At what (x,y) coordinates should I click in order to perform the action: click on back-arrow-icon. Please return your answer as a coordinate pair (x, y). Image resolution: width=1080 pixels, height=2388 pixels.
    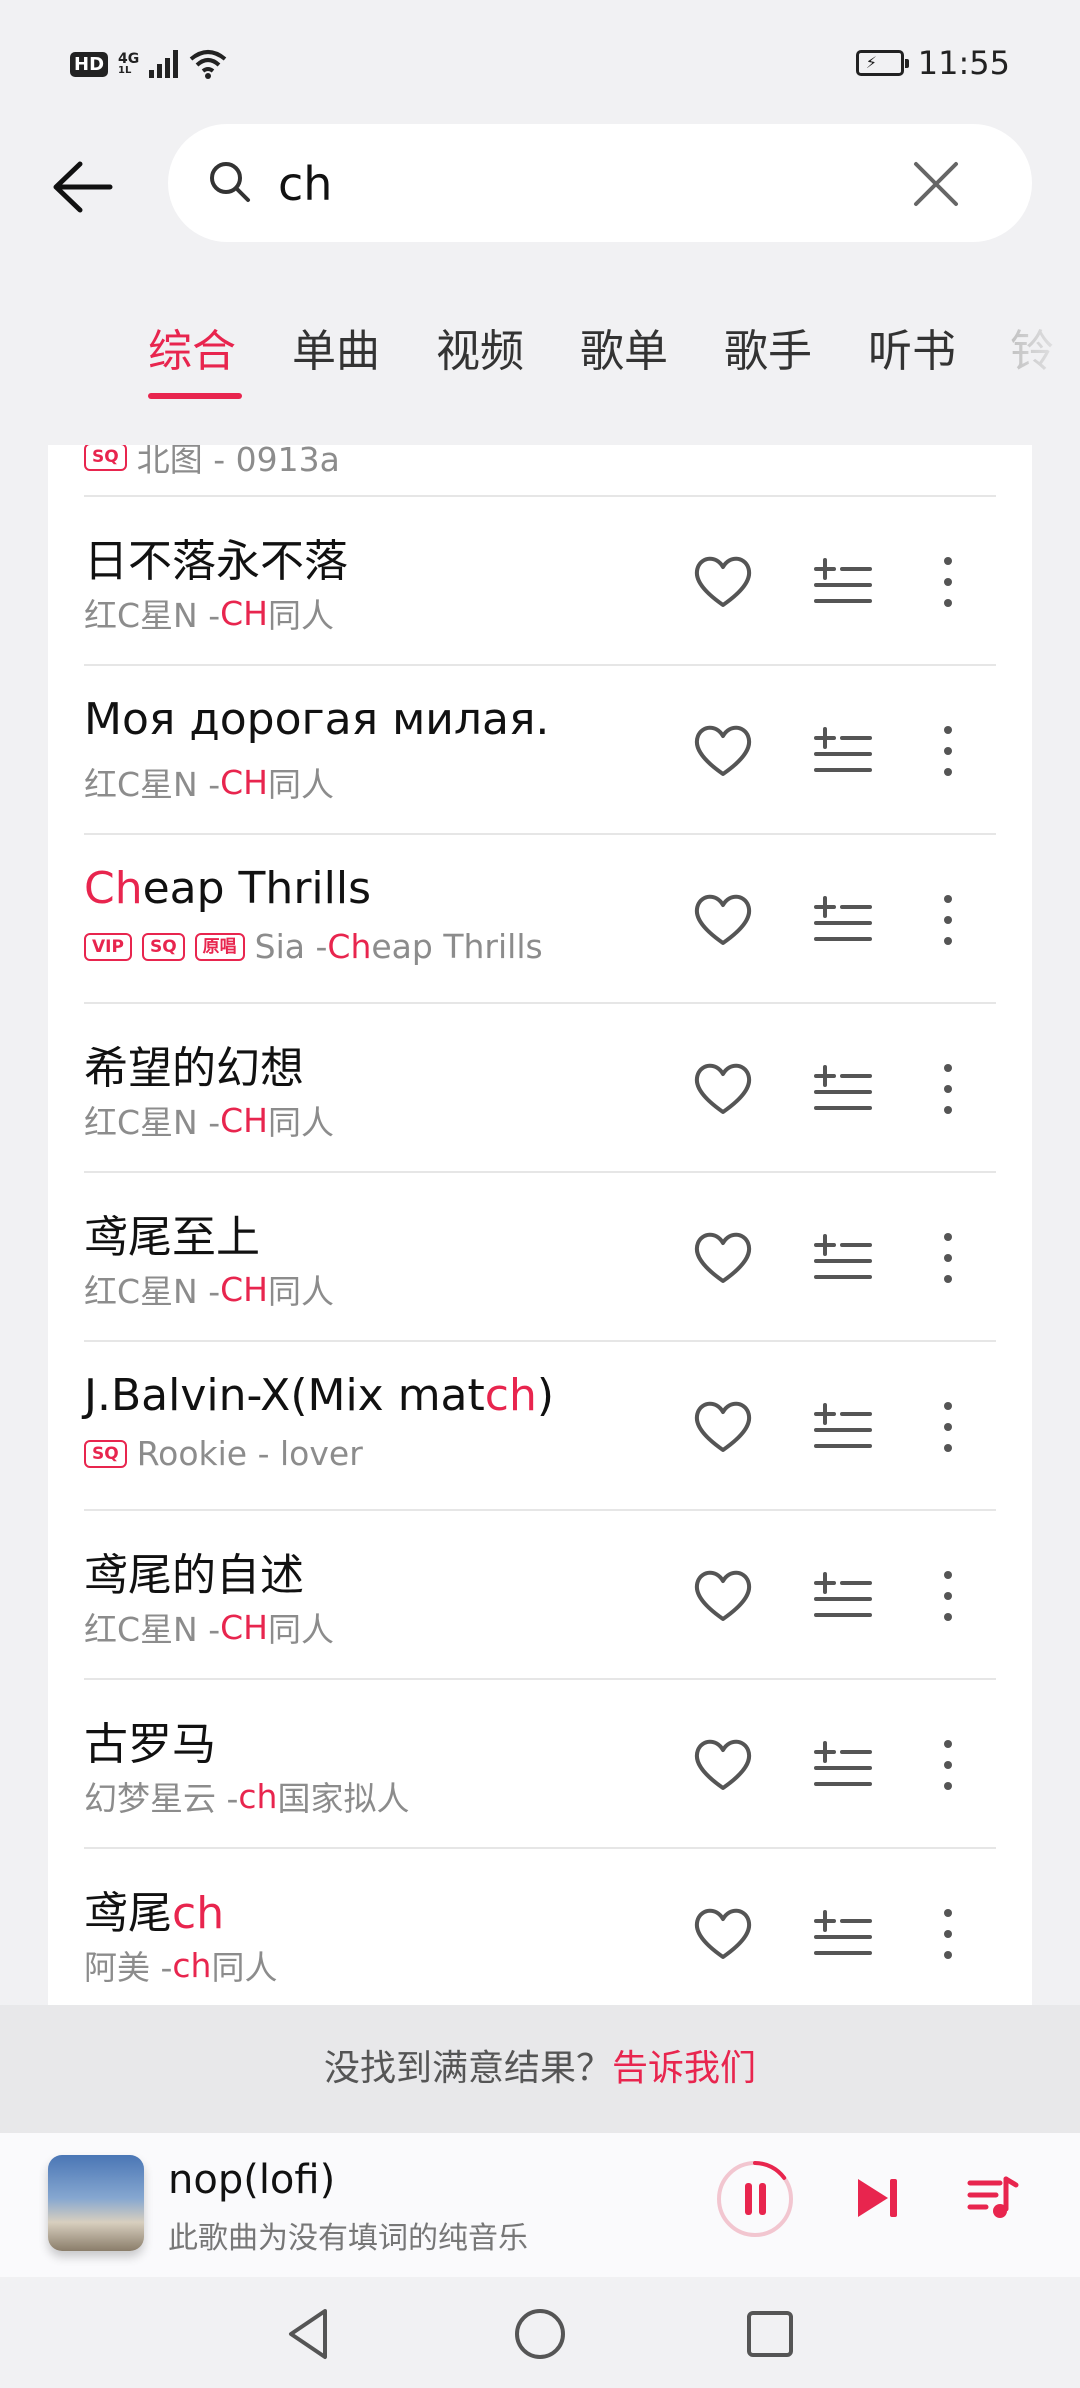
    Looking at the image, I should click on (83, 187).